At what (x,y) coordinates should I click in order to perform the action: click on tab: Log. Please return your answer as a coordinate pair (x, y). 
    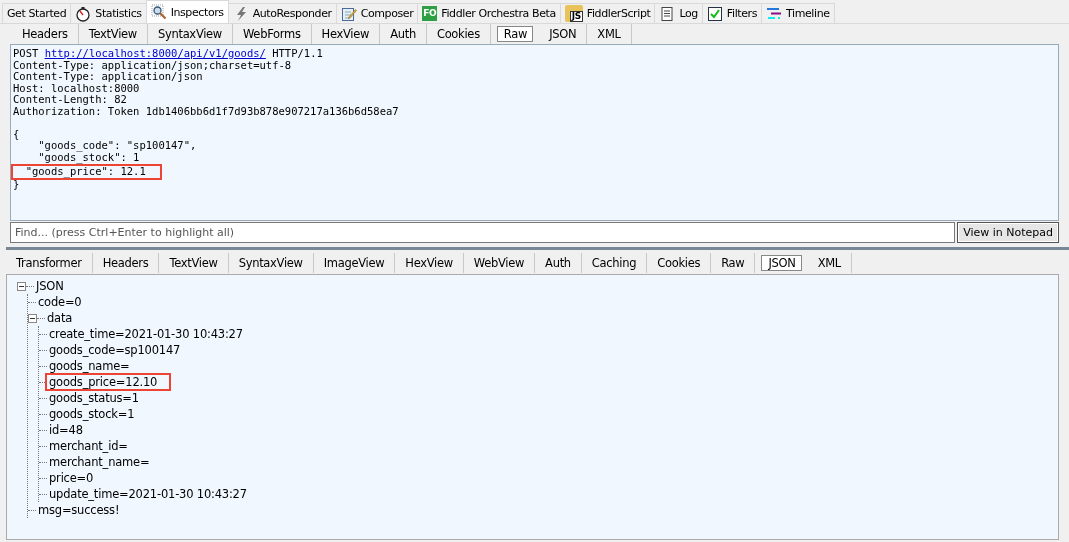
    Looking at the image, I should click on (678, 13).